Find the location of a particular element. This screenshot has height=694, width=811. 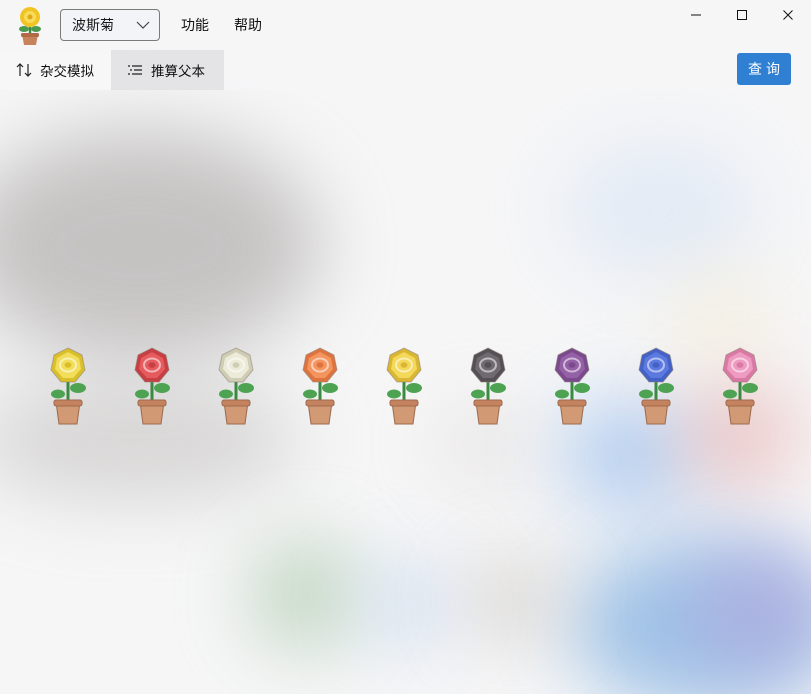

flower-pot-logo-icon is located at coordinates (30, 25).